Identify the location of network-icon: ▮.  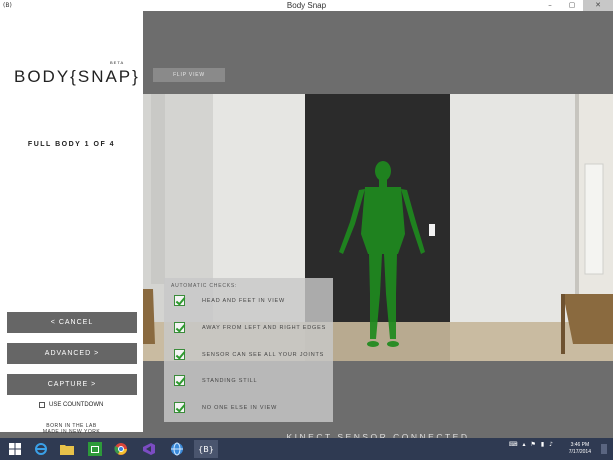
(542, 444).